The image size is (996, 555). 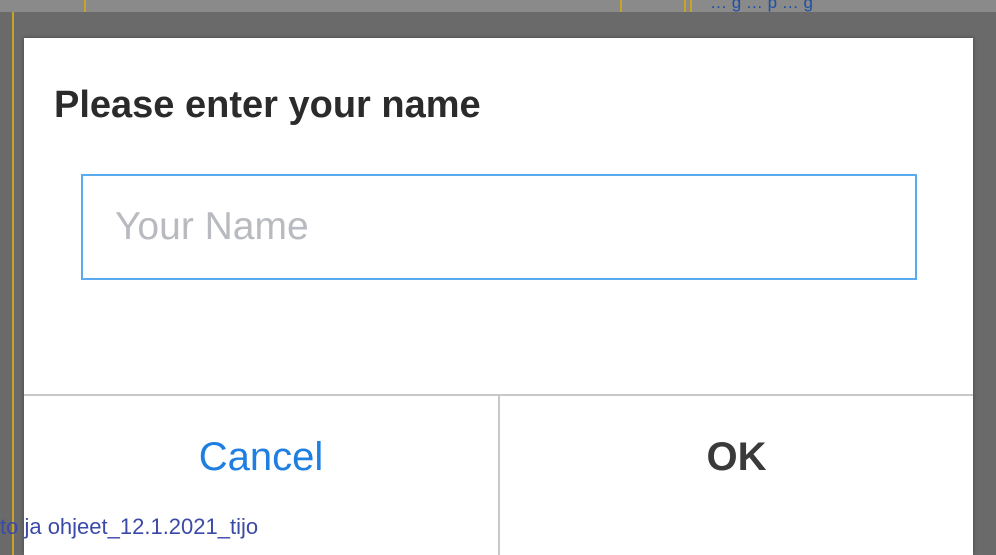 I want to click on background-page-strip: … g … p … g, so click(x=498, y=6).